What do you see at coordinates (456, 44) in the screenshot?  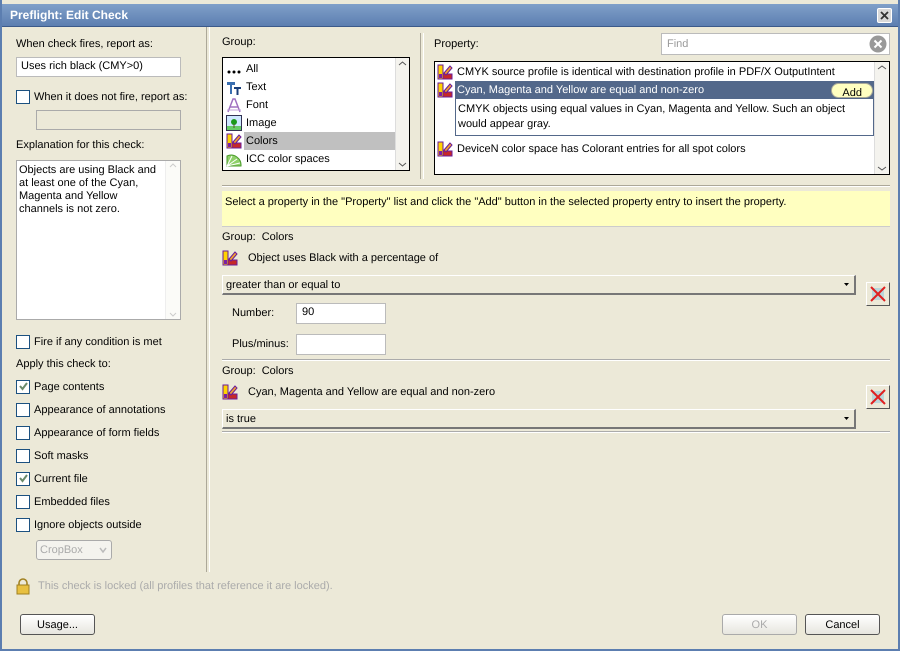 I see `section-label: Property:` at bounding box center [456, 44].